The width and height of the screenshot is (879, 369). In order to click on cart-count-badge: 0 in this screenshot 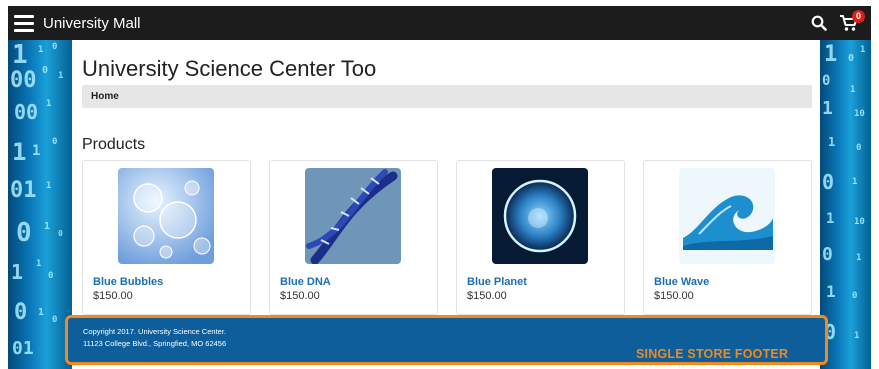, I will do `click(858, 16)`.